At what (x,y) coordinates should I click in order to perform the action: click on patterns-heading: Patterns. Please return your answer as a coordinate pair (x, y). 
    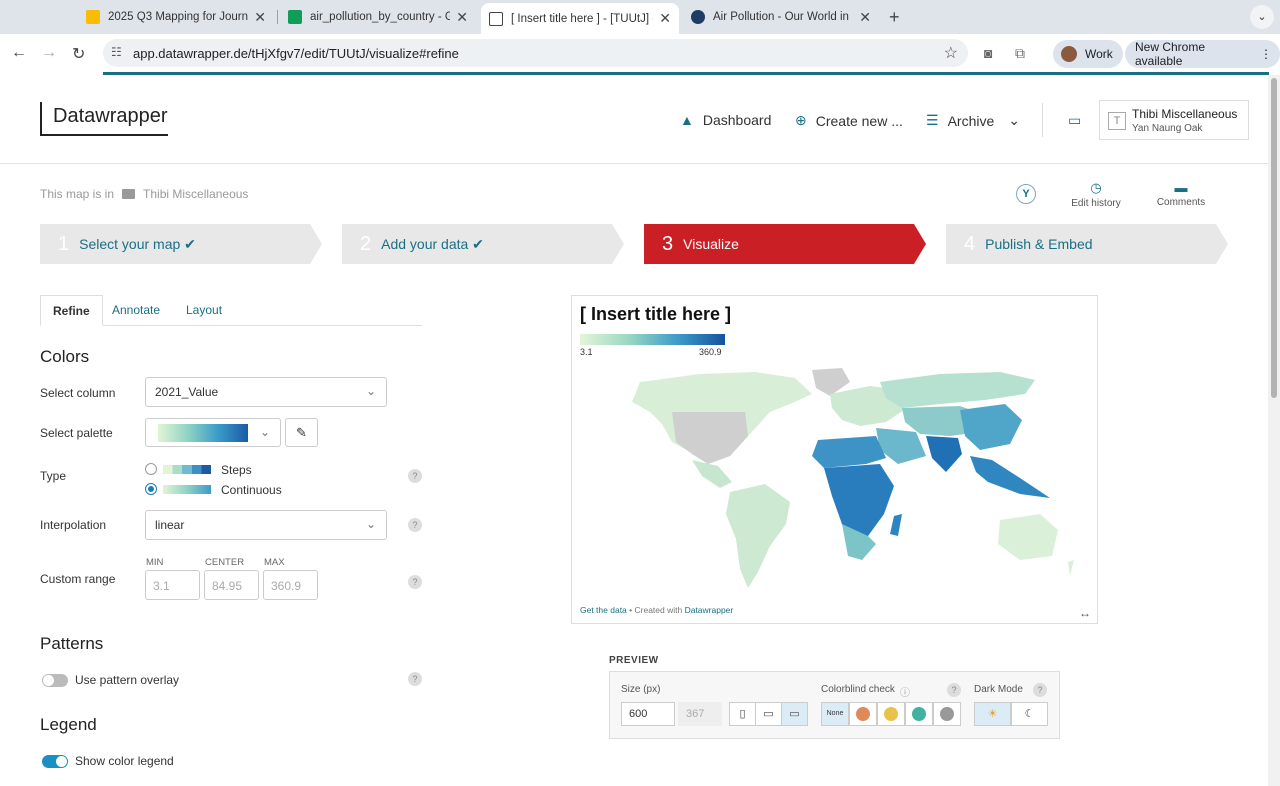
    Looking at the image, I should click on (72, 643).